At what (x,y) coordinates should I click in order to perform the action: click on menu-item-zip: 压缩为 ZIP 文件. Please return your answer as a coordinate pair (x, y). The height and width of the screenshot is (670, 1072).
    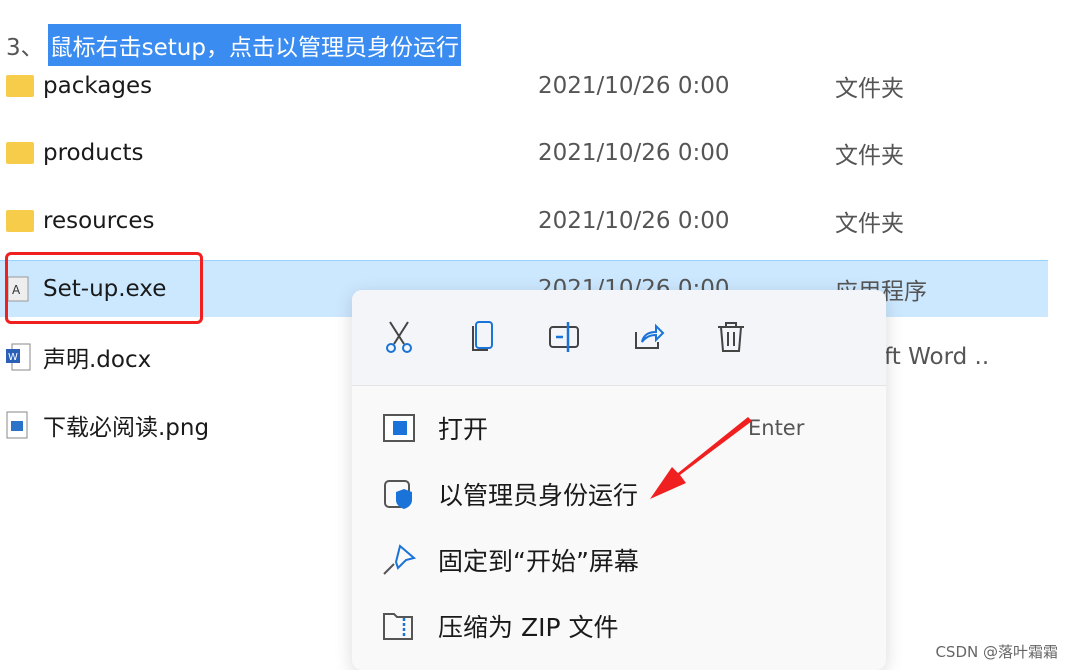
    Looking at the image, I should click on (500, 626).